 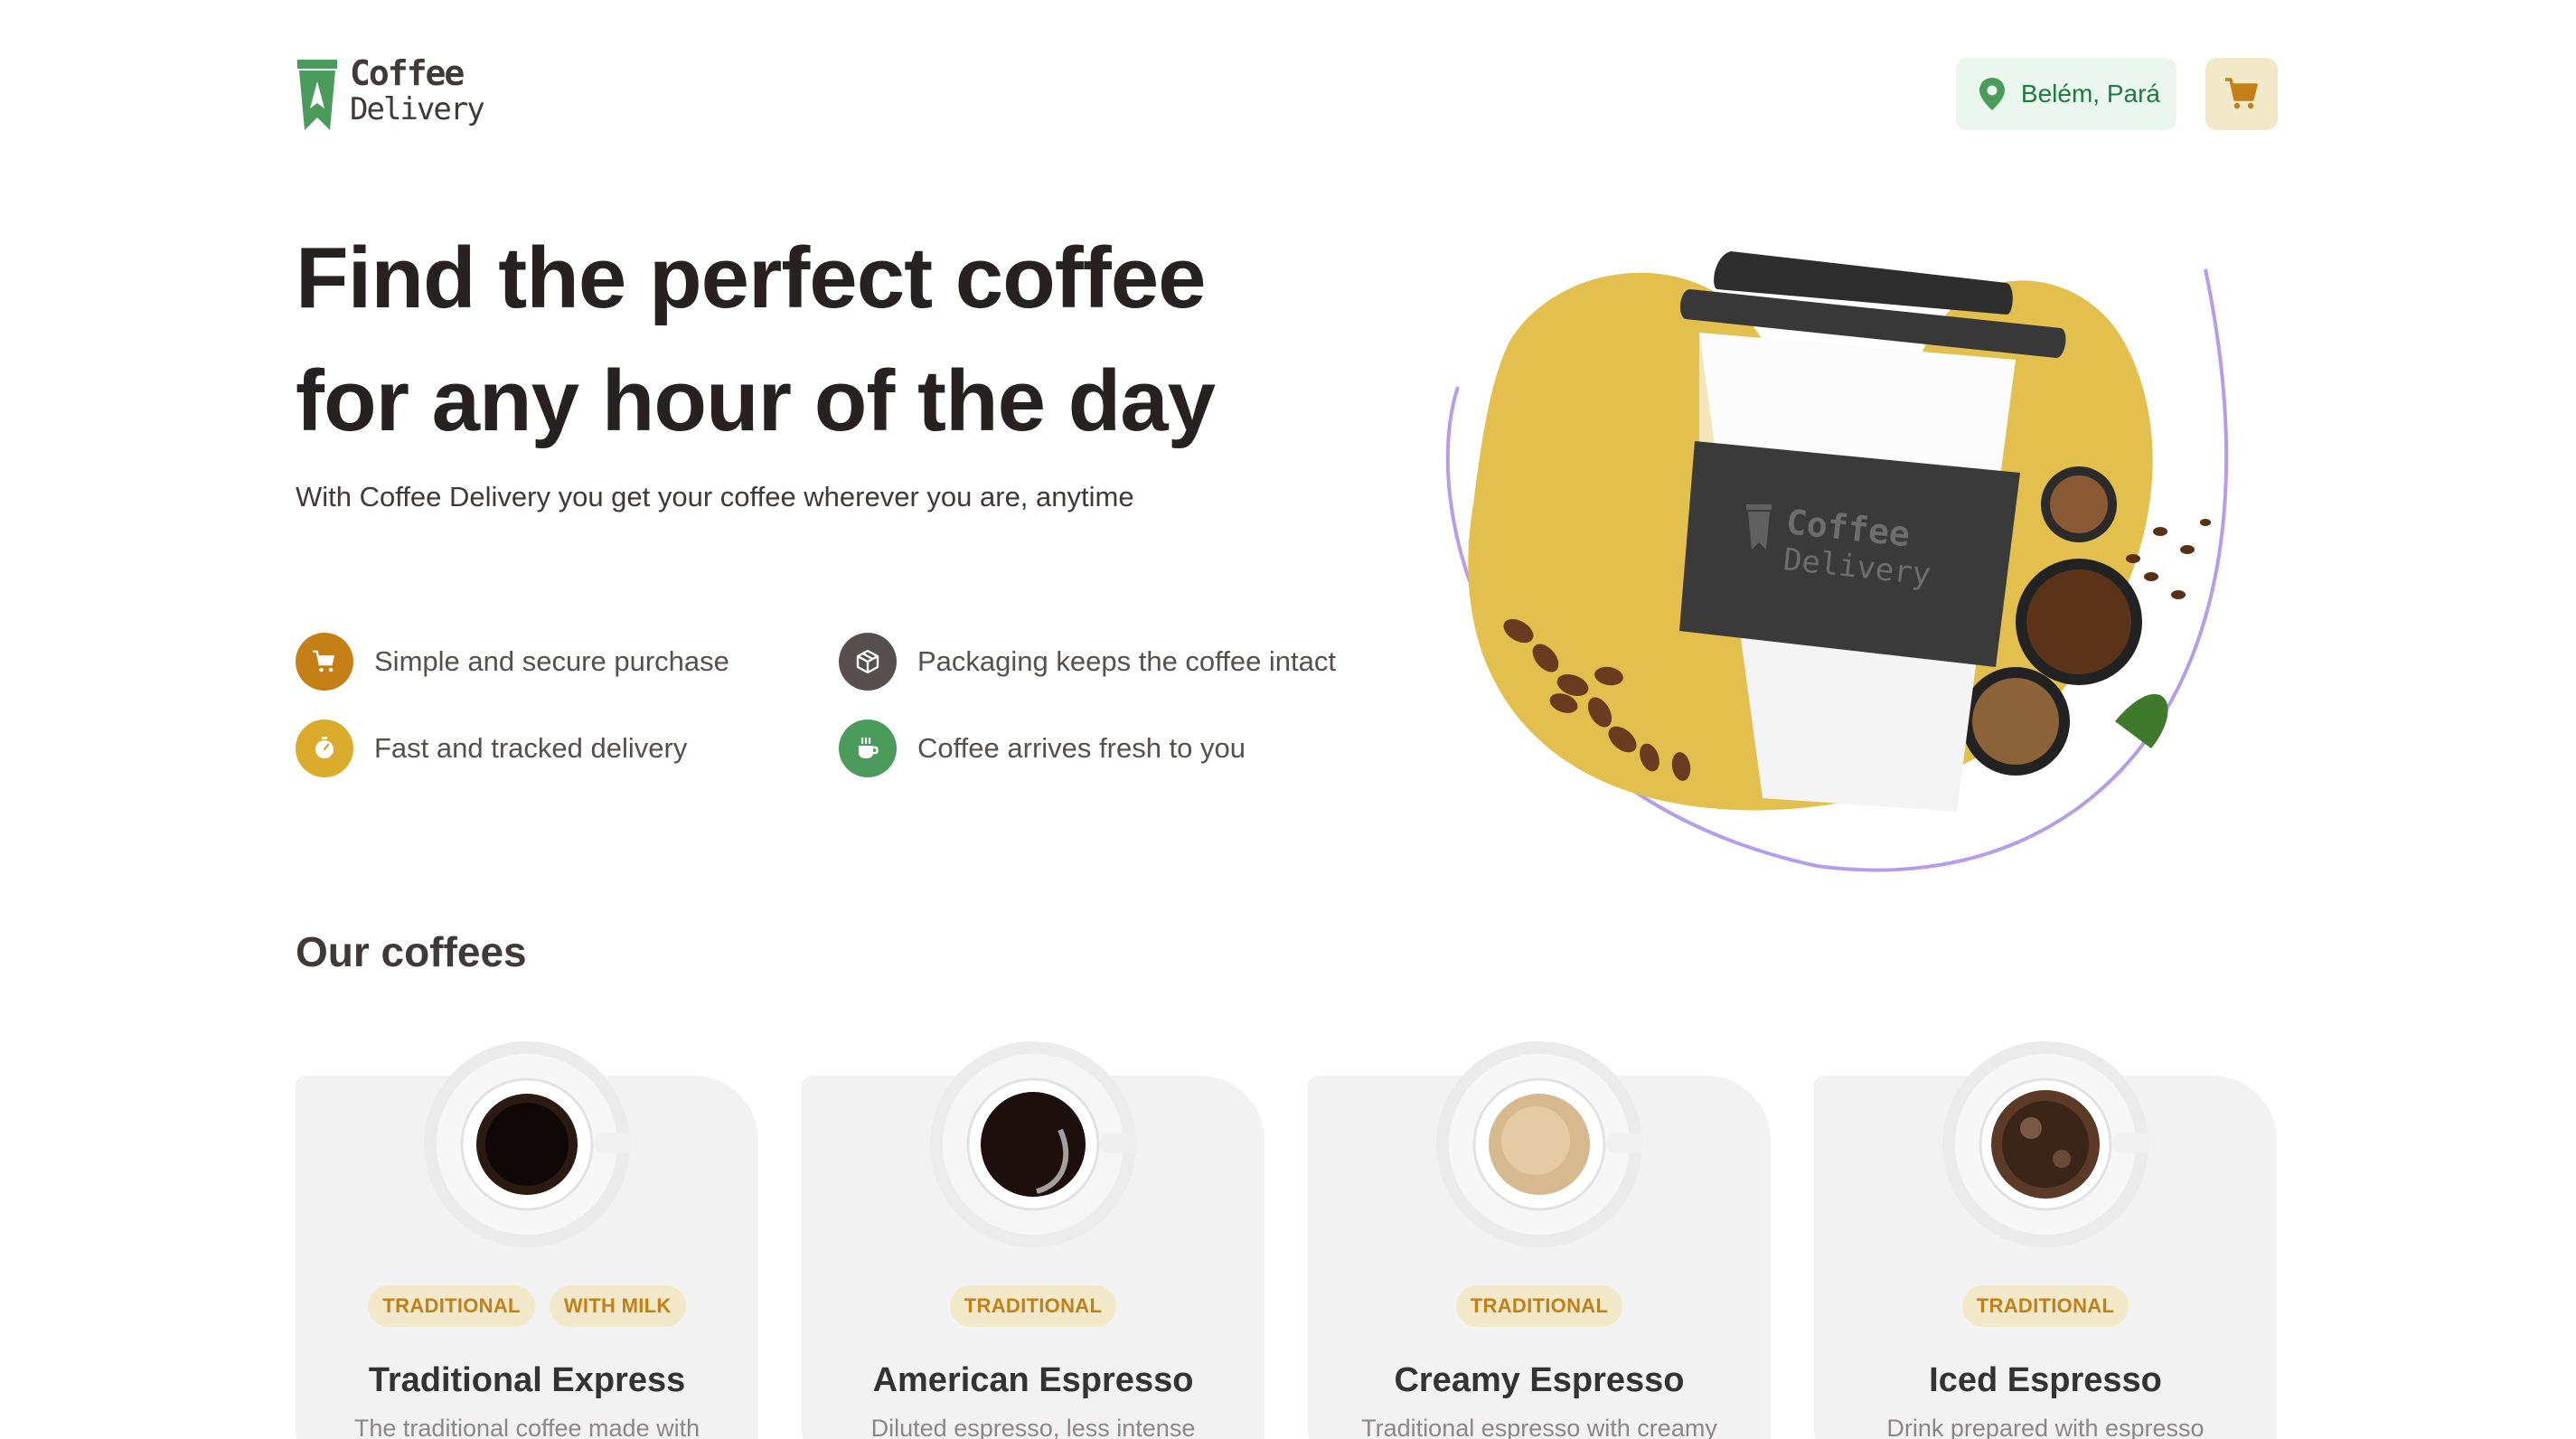 What do you see at coordinates (2046, 1380) in the screenshot?
I see `coffee-name: Iced Espresso` at bounding box center [2046, 1380].